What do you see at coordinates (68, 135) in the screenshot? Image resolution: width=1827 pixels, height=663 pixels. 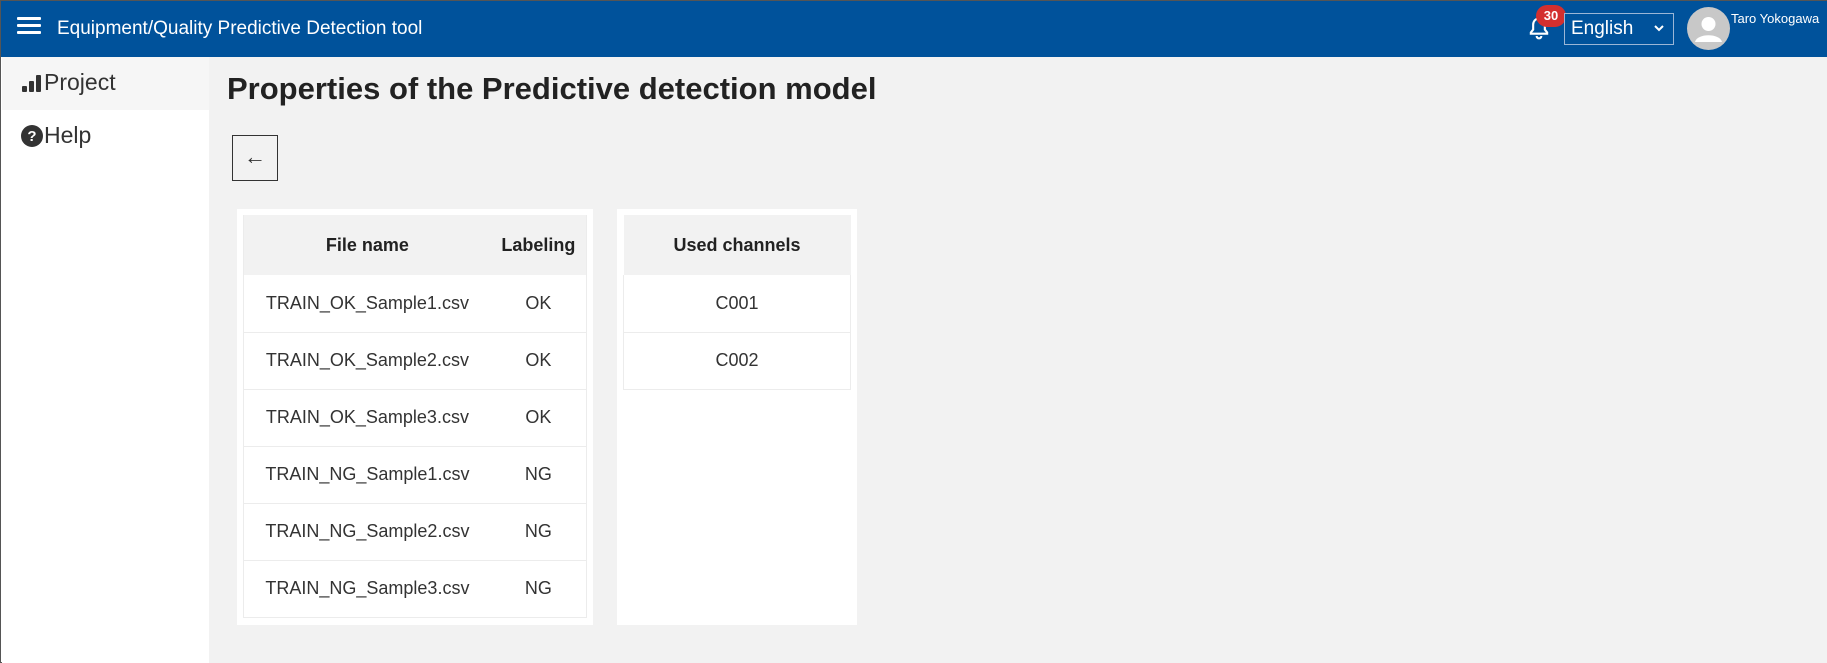 I see `sidebar-item-label: Help` at bounding box center [68, 135].